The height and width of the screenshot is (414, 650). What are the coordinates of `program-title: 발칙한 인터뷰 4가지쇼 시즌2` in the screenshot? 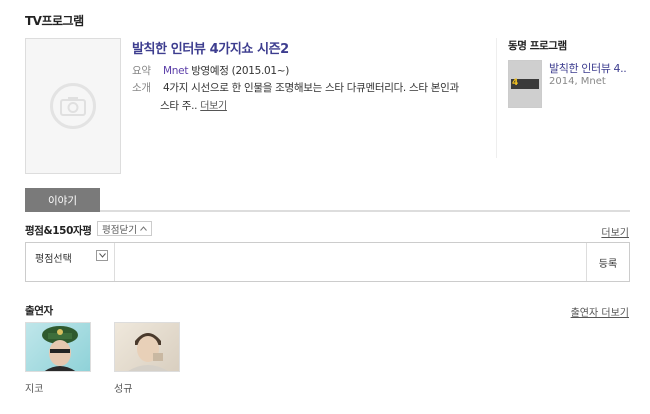 It's located at (210, 47).